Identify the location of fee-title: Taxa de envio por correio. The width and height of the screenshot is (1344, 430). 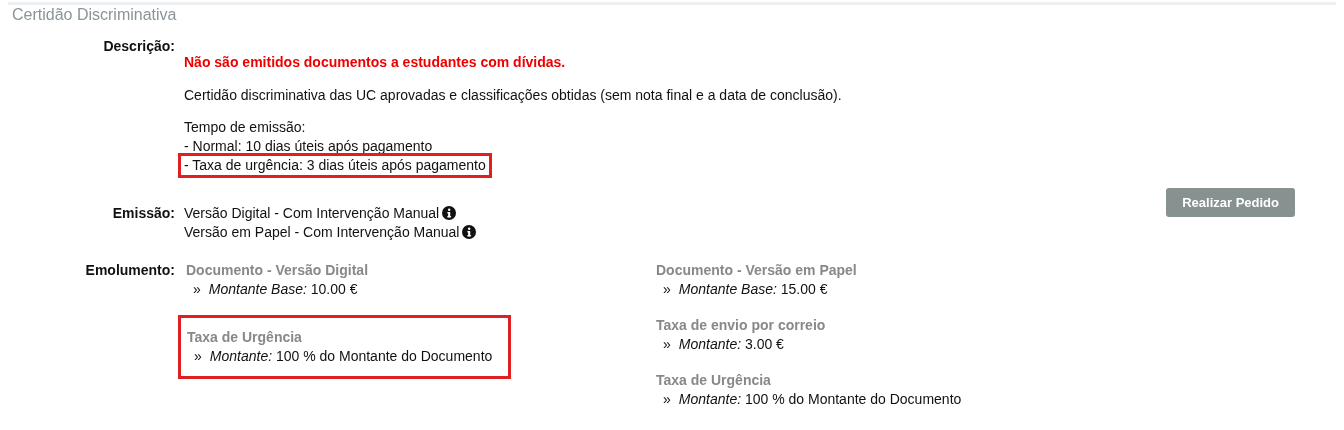
(741, 325).